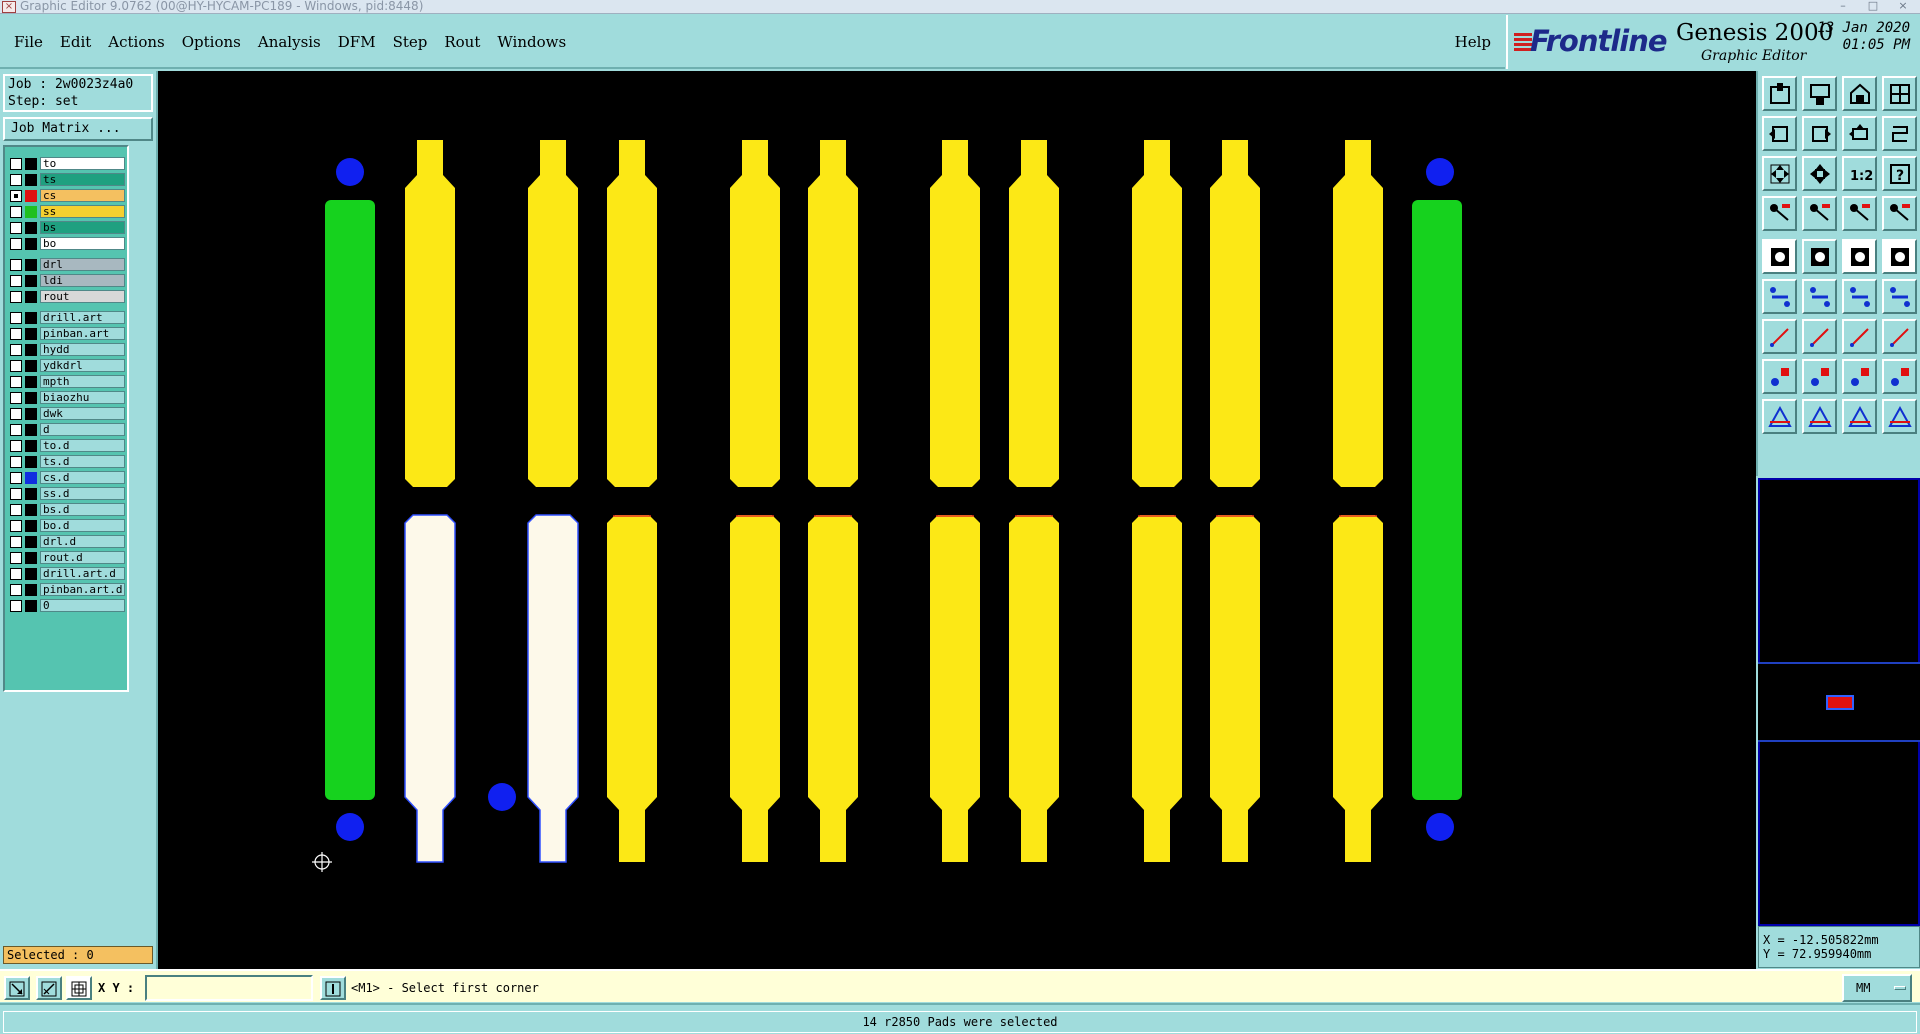 This screenshot has width=1920, height=1034. I want to click on layer-row-drill-art-d: drill.art.d, so click(67, 573).